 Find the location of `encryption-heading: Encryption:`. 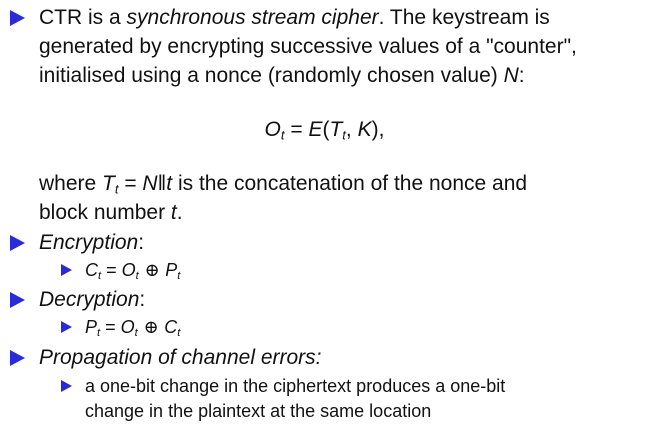

encryption-heading: Encryption: is located at coordinates (92, 242).